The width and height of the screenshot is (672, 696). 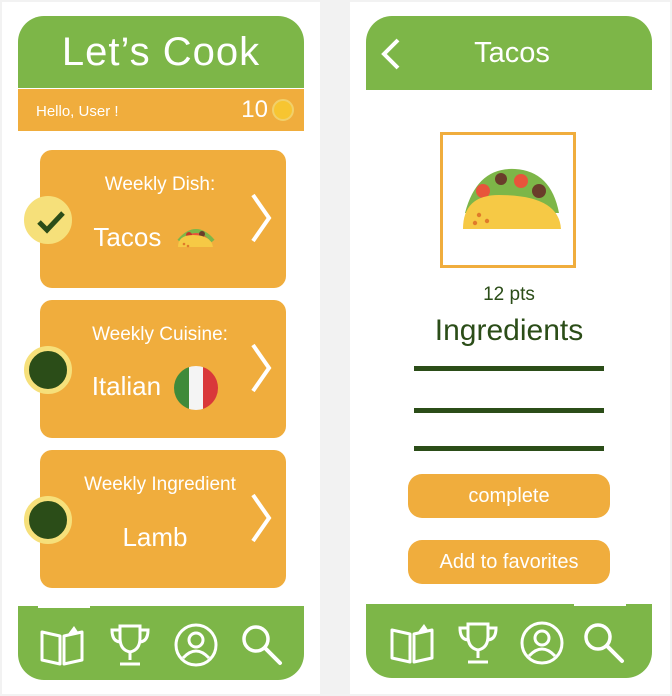 What do you see at coordinates (160, 484) in the screenshot?
I see `card-title: Weekly Ingredient` at bounding box center [160, 484].